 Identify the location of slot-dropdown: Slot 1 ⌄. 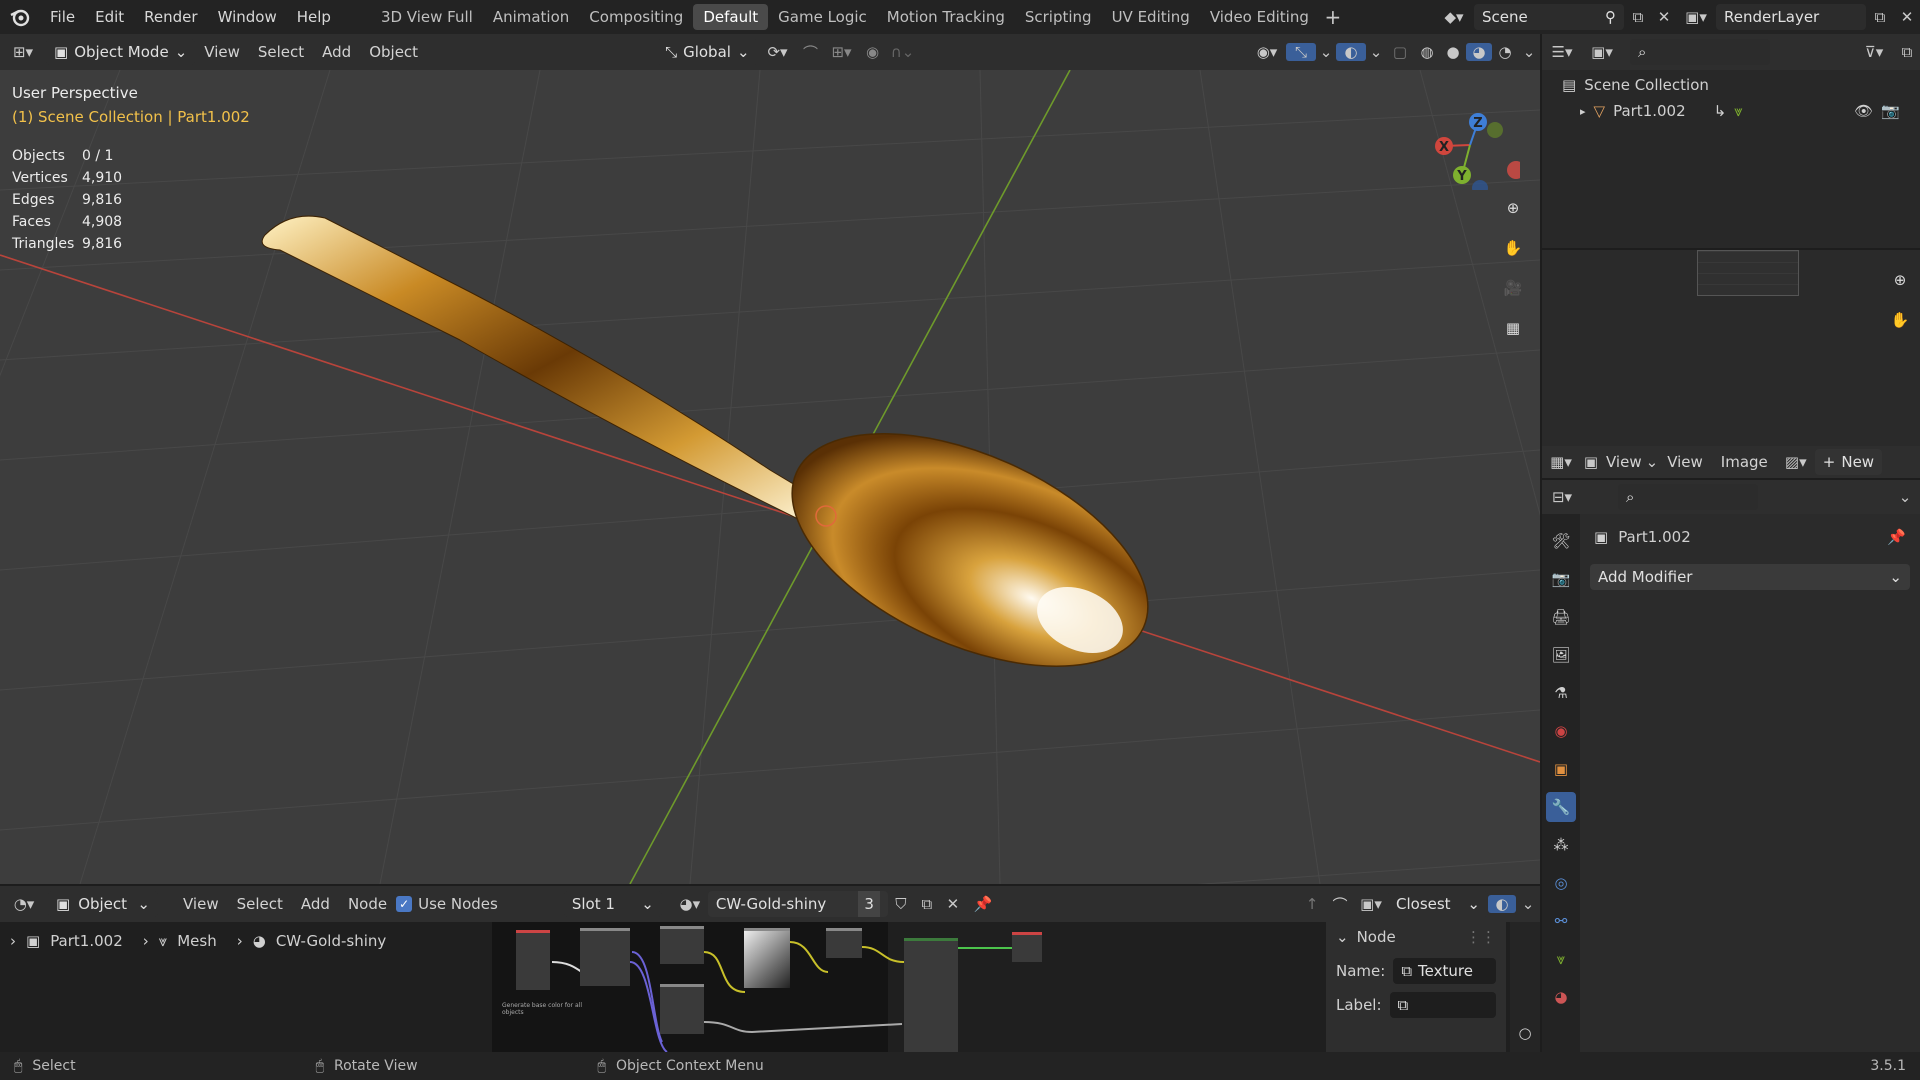
(612, 904).